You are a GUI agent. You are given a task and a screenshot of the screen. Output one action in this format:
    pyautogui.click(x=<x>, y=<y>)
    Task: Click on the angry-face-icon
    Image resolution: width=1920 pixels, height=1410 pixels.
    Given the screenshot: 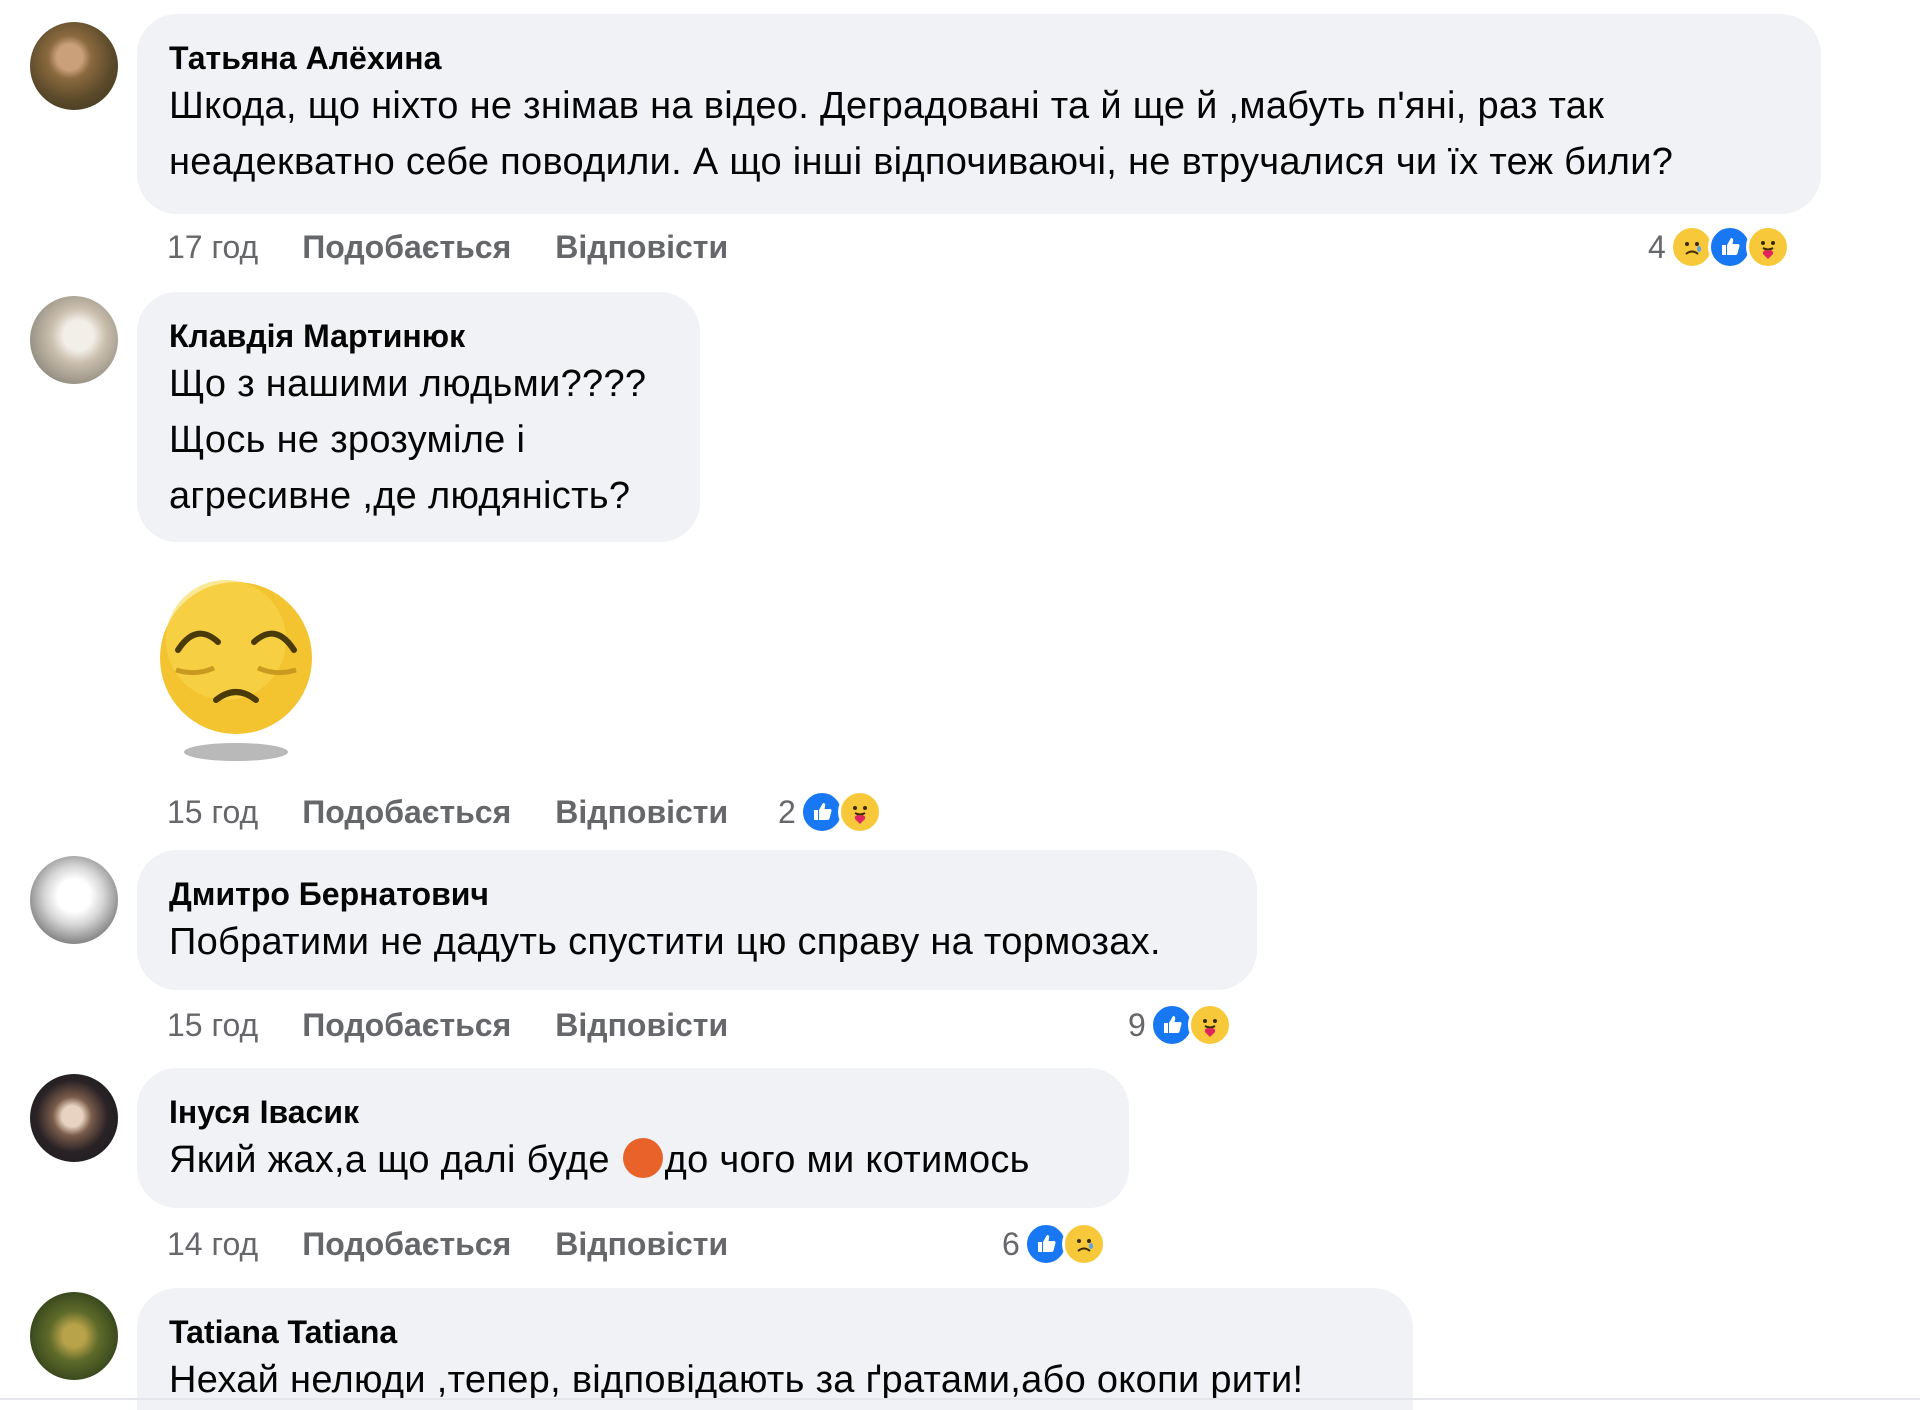 What is the action you would take?
    pyautogui.click(x=642, y=1158)
    